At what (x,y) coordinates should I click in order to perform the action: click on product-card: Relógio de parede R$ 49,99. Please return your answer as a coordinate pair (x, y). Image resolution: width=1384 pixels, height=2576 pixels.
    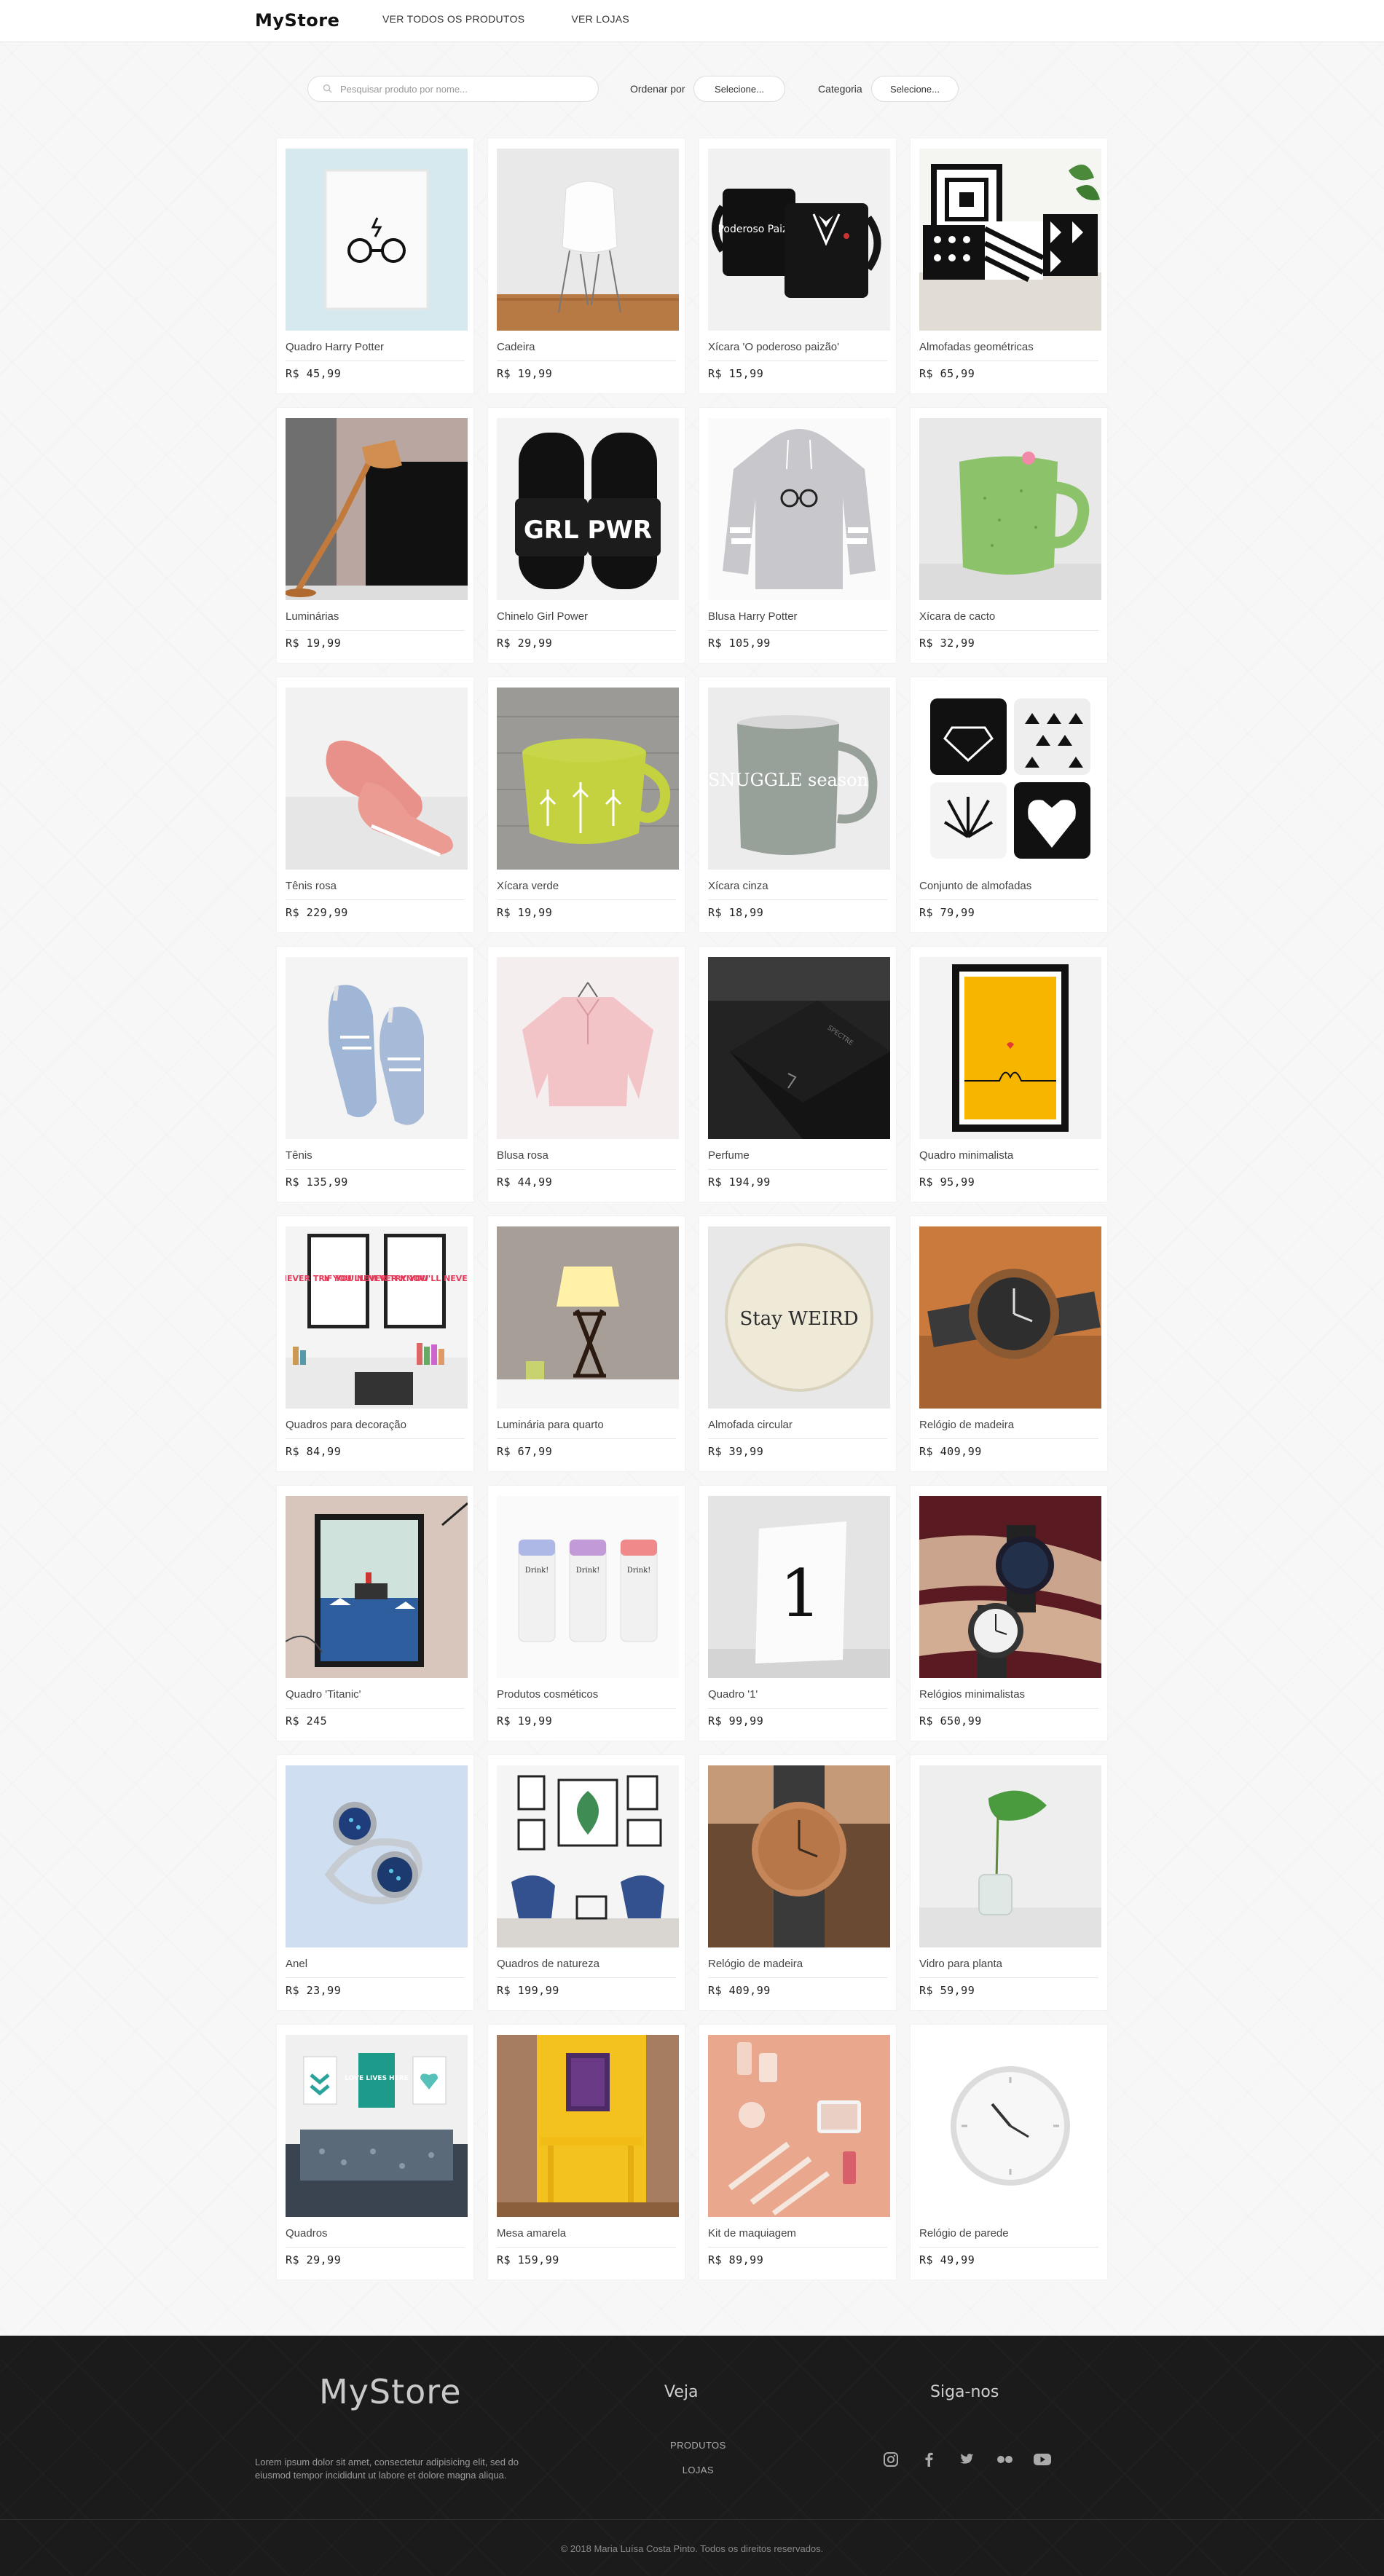
    Looking at the image, I should click on (1009, 2152).